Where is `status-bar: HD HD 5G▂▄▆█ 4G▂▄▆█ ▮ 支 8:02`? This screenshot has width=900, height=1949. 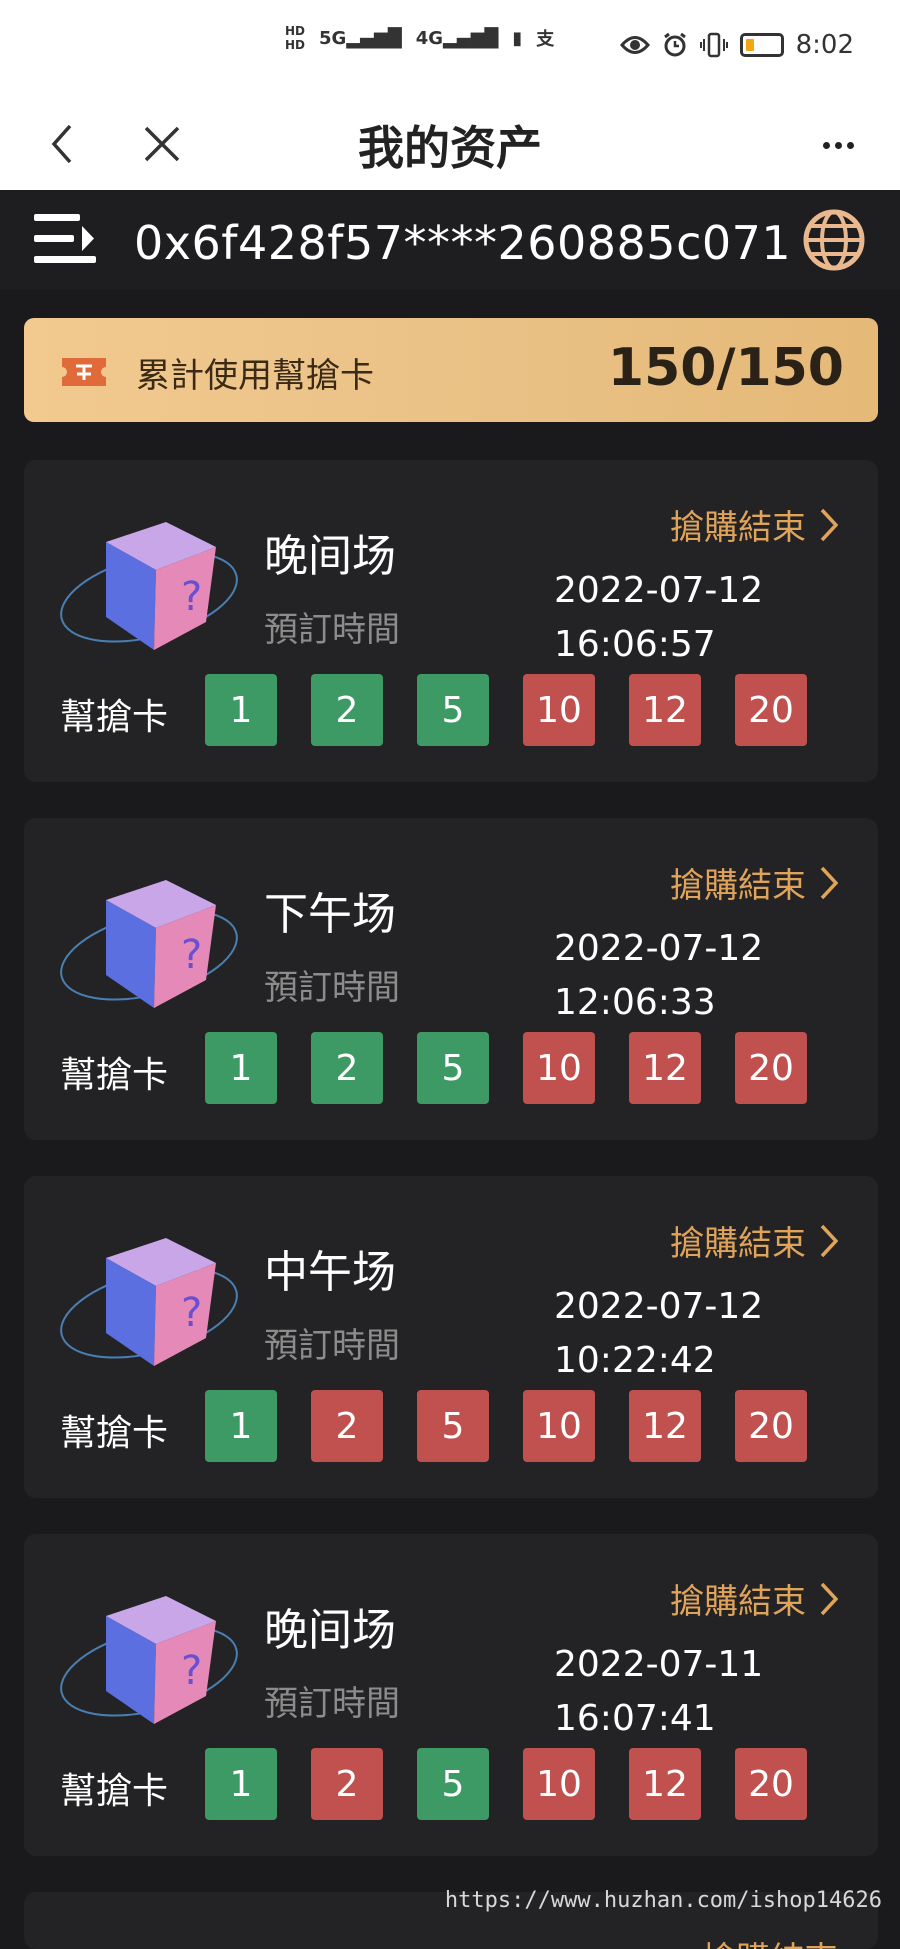
status-bar: HD HD 5G▂▄▆█ 4G▂▄▆█ ▮ 支 8:02 is located at coordinates (450, 50).